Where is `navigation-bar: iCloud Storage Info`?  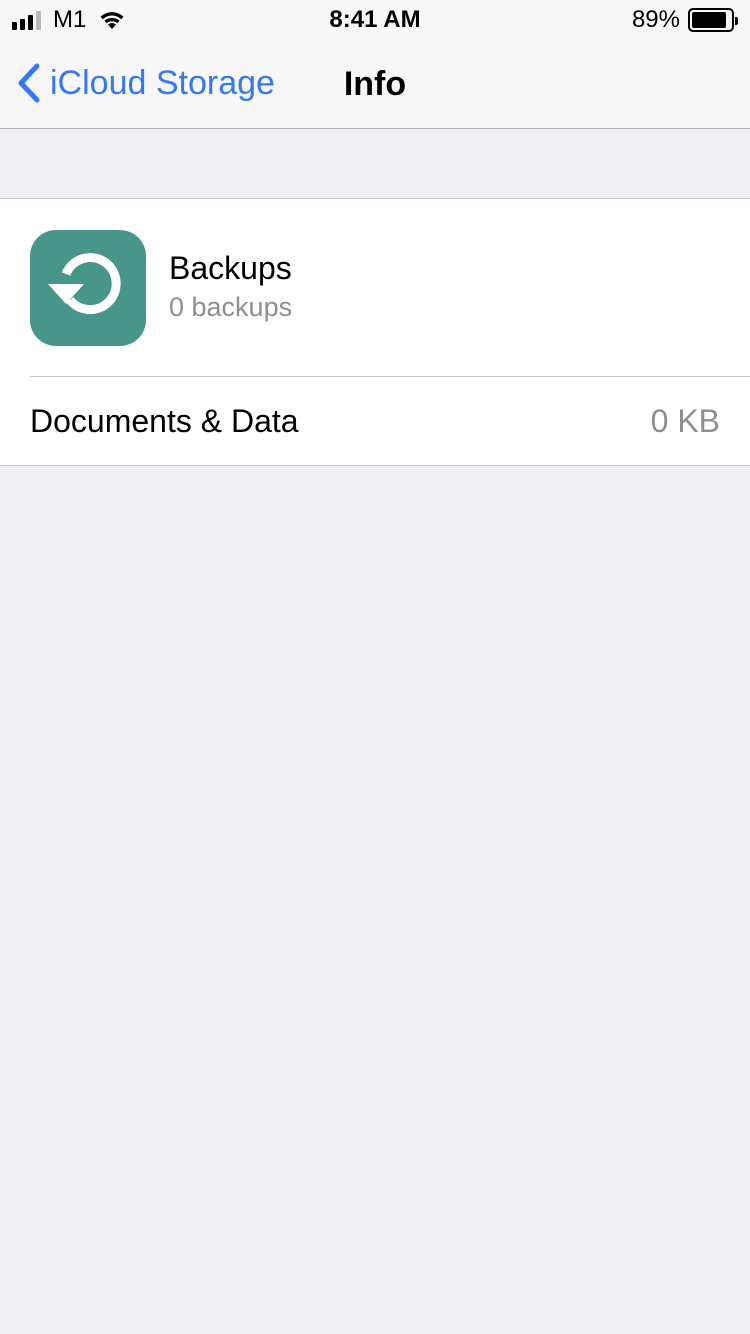
navigation-bar: iCloud Storage Info is located at coordinates (375, 84).